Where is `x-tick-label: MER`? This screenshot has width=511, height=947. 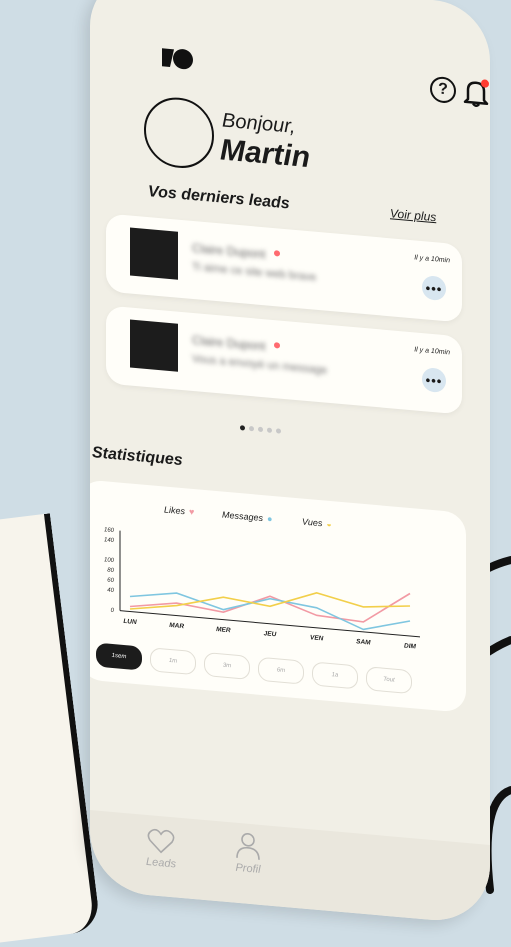
x-tick-label: MER is located at coordinates (223, 630).